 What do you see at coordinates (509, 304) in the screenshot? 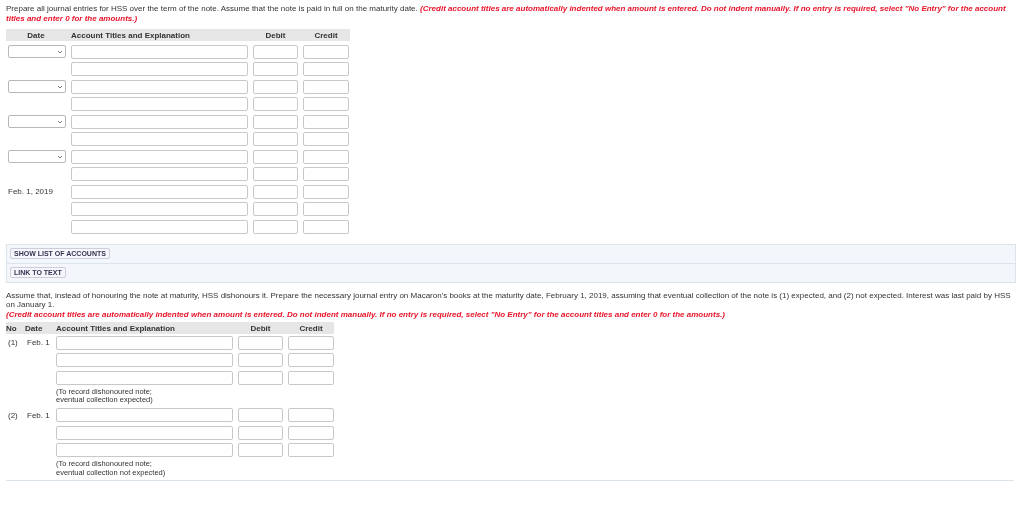
I see `instructions-text: Assume that, instead of honouring the note at maturity, HSS dishonours it. Prepare the necessary journal entry on Macaron's books at the maturity date, February 1, 2019, assuming that eventual collection of the note is (1) expected, and (2) not expected. Interest was last paid by HSS on January 1. (Credit account titles are automatically indented when amount is entered. Do not indent manually. If no entry is required, select "No Entry" for the account titles and enter 0 for the amounts.)` at bounding box center [509, 304].